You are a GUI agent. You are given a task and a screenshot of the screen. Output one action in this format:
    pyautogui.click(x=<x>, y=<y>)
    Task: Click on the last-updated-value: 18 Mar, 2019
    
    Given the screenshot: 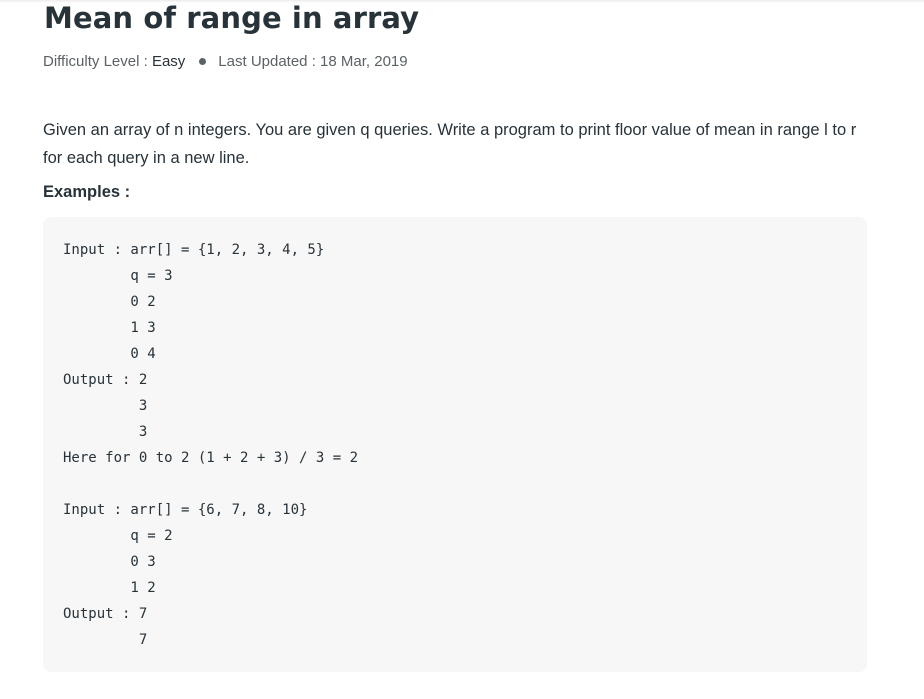 What is the action you would take?
    pyautogui.click(x=364, y=61)
    